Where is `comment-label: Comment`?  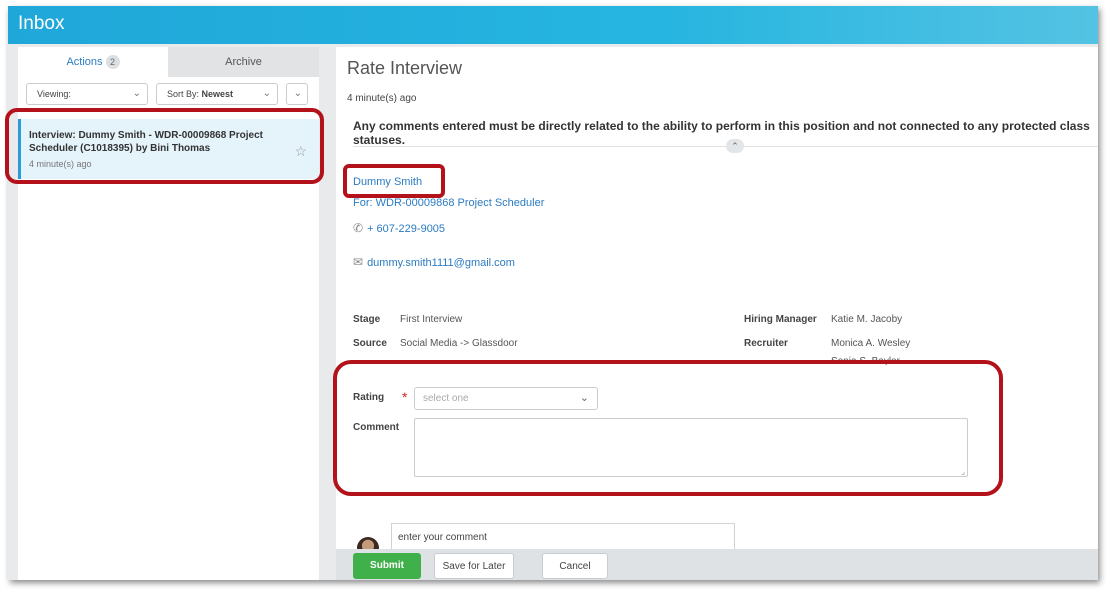
comment-label: Comment is located at coordinates (376, 427).